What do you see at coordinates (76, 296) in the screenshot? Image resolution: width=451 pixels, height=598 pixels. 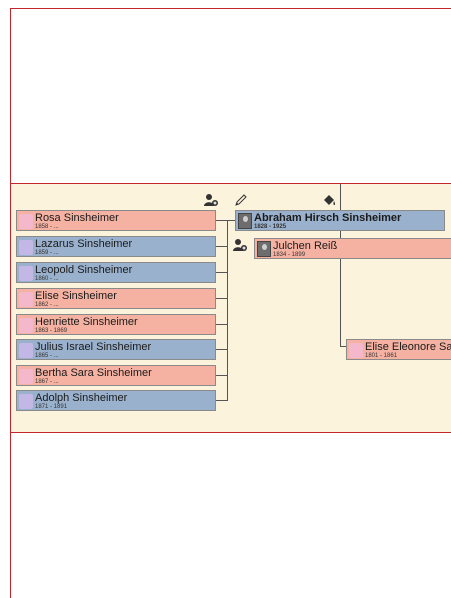 I see `person-name: Elise Sinsheimer` at bounding box center [76, 296].